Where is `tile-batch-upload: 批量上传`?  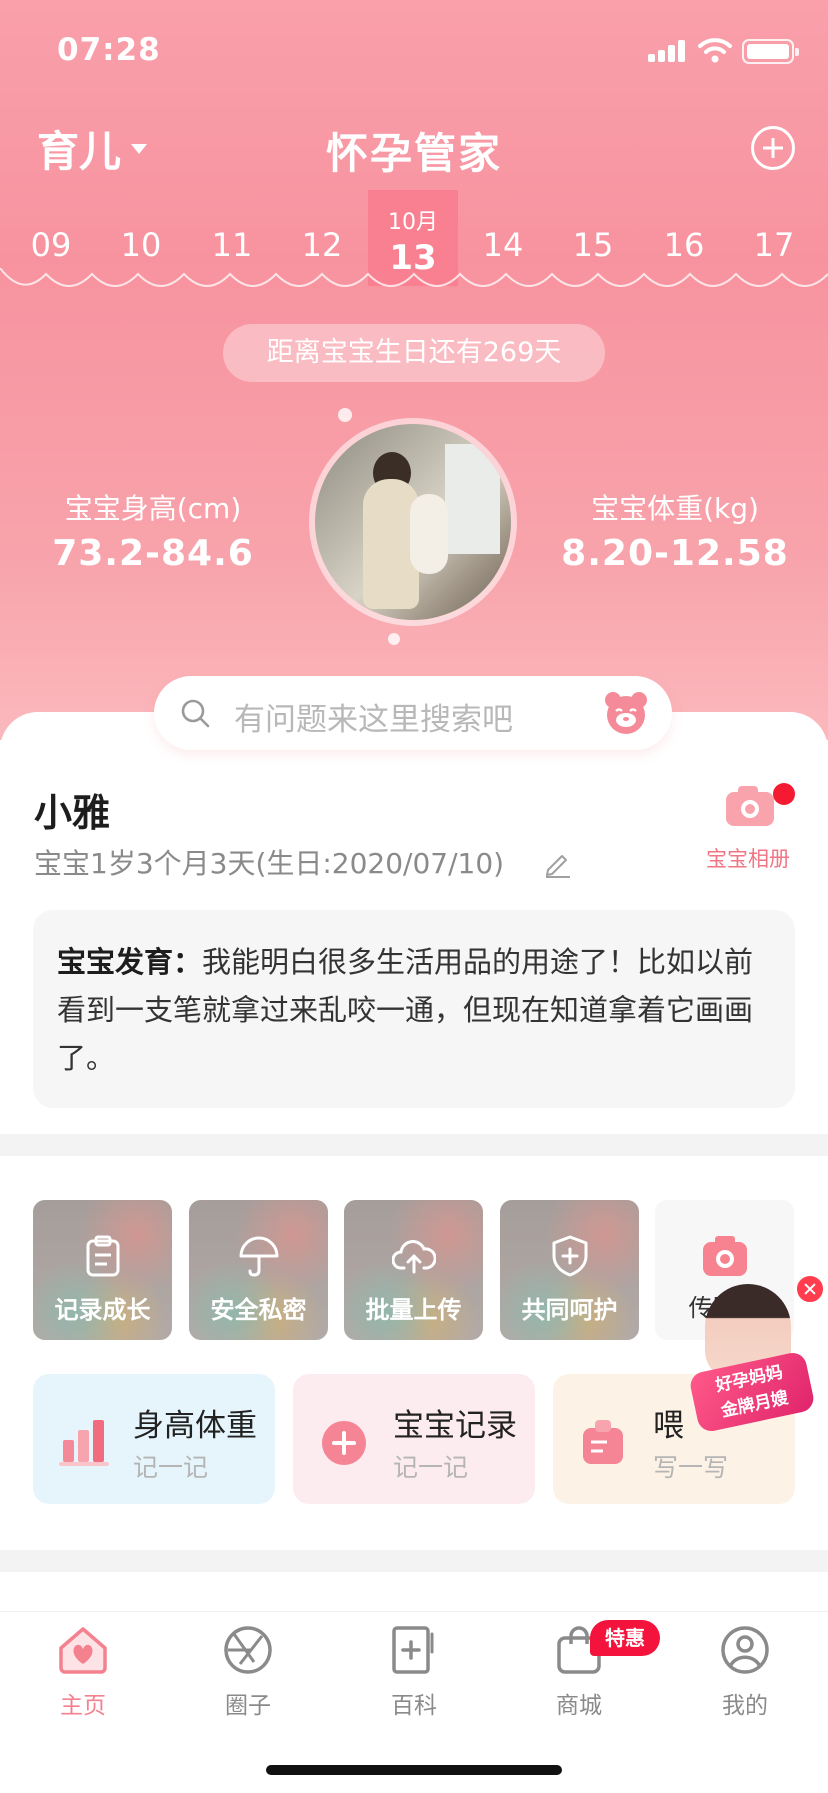
tile-batch-upload: 批量上传 is located at coordinates (413, 1270).